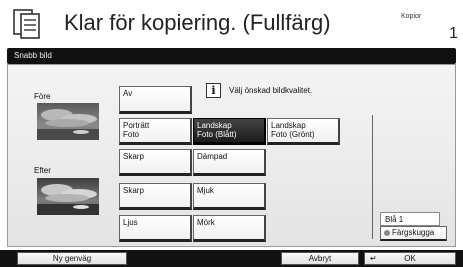 Image resolution: width=463 pixels, height=267 pixels. I want to click on landscape-blue-label-line2: Foto (Blått), so click(217, 134).